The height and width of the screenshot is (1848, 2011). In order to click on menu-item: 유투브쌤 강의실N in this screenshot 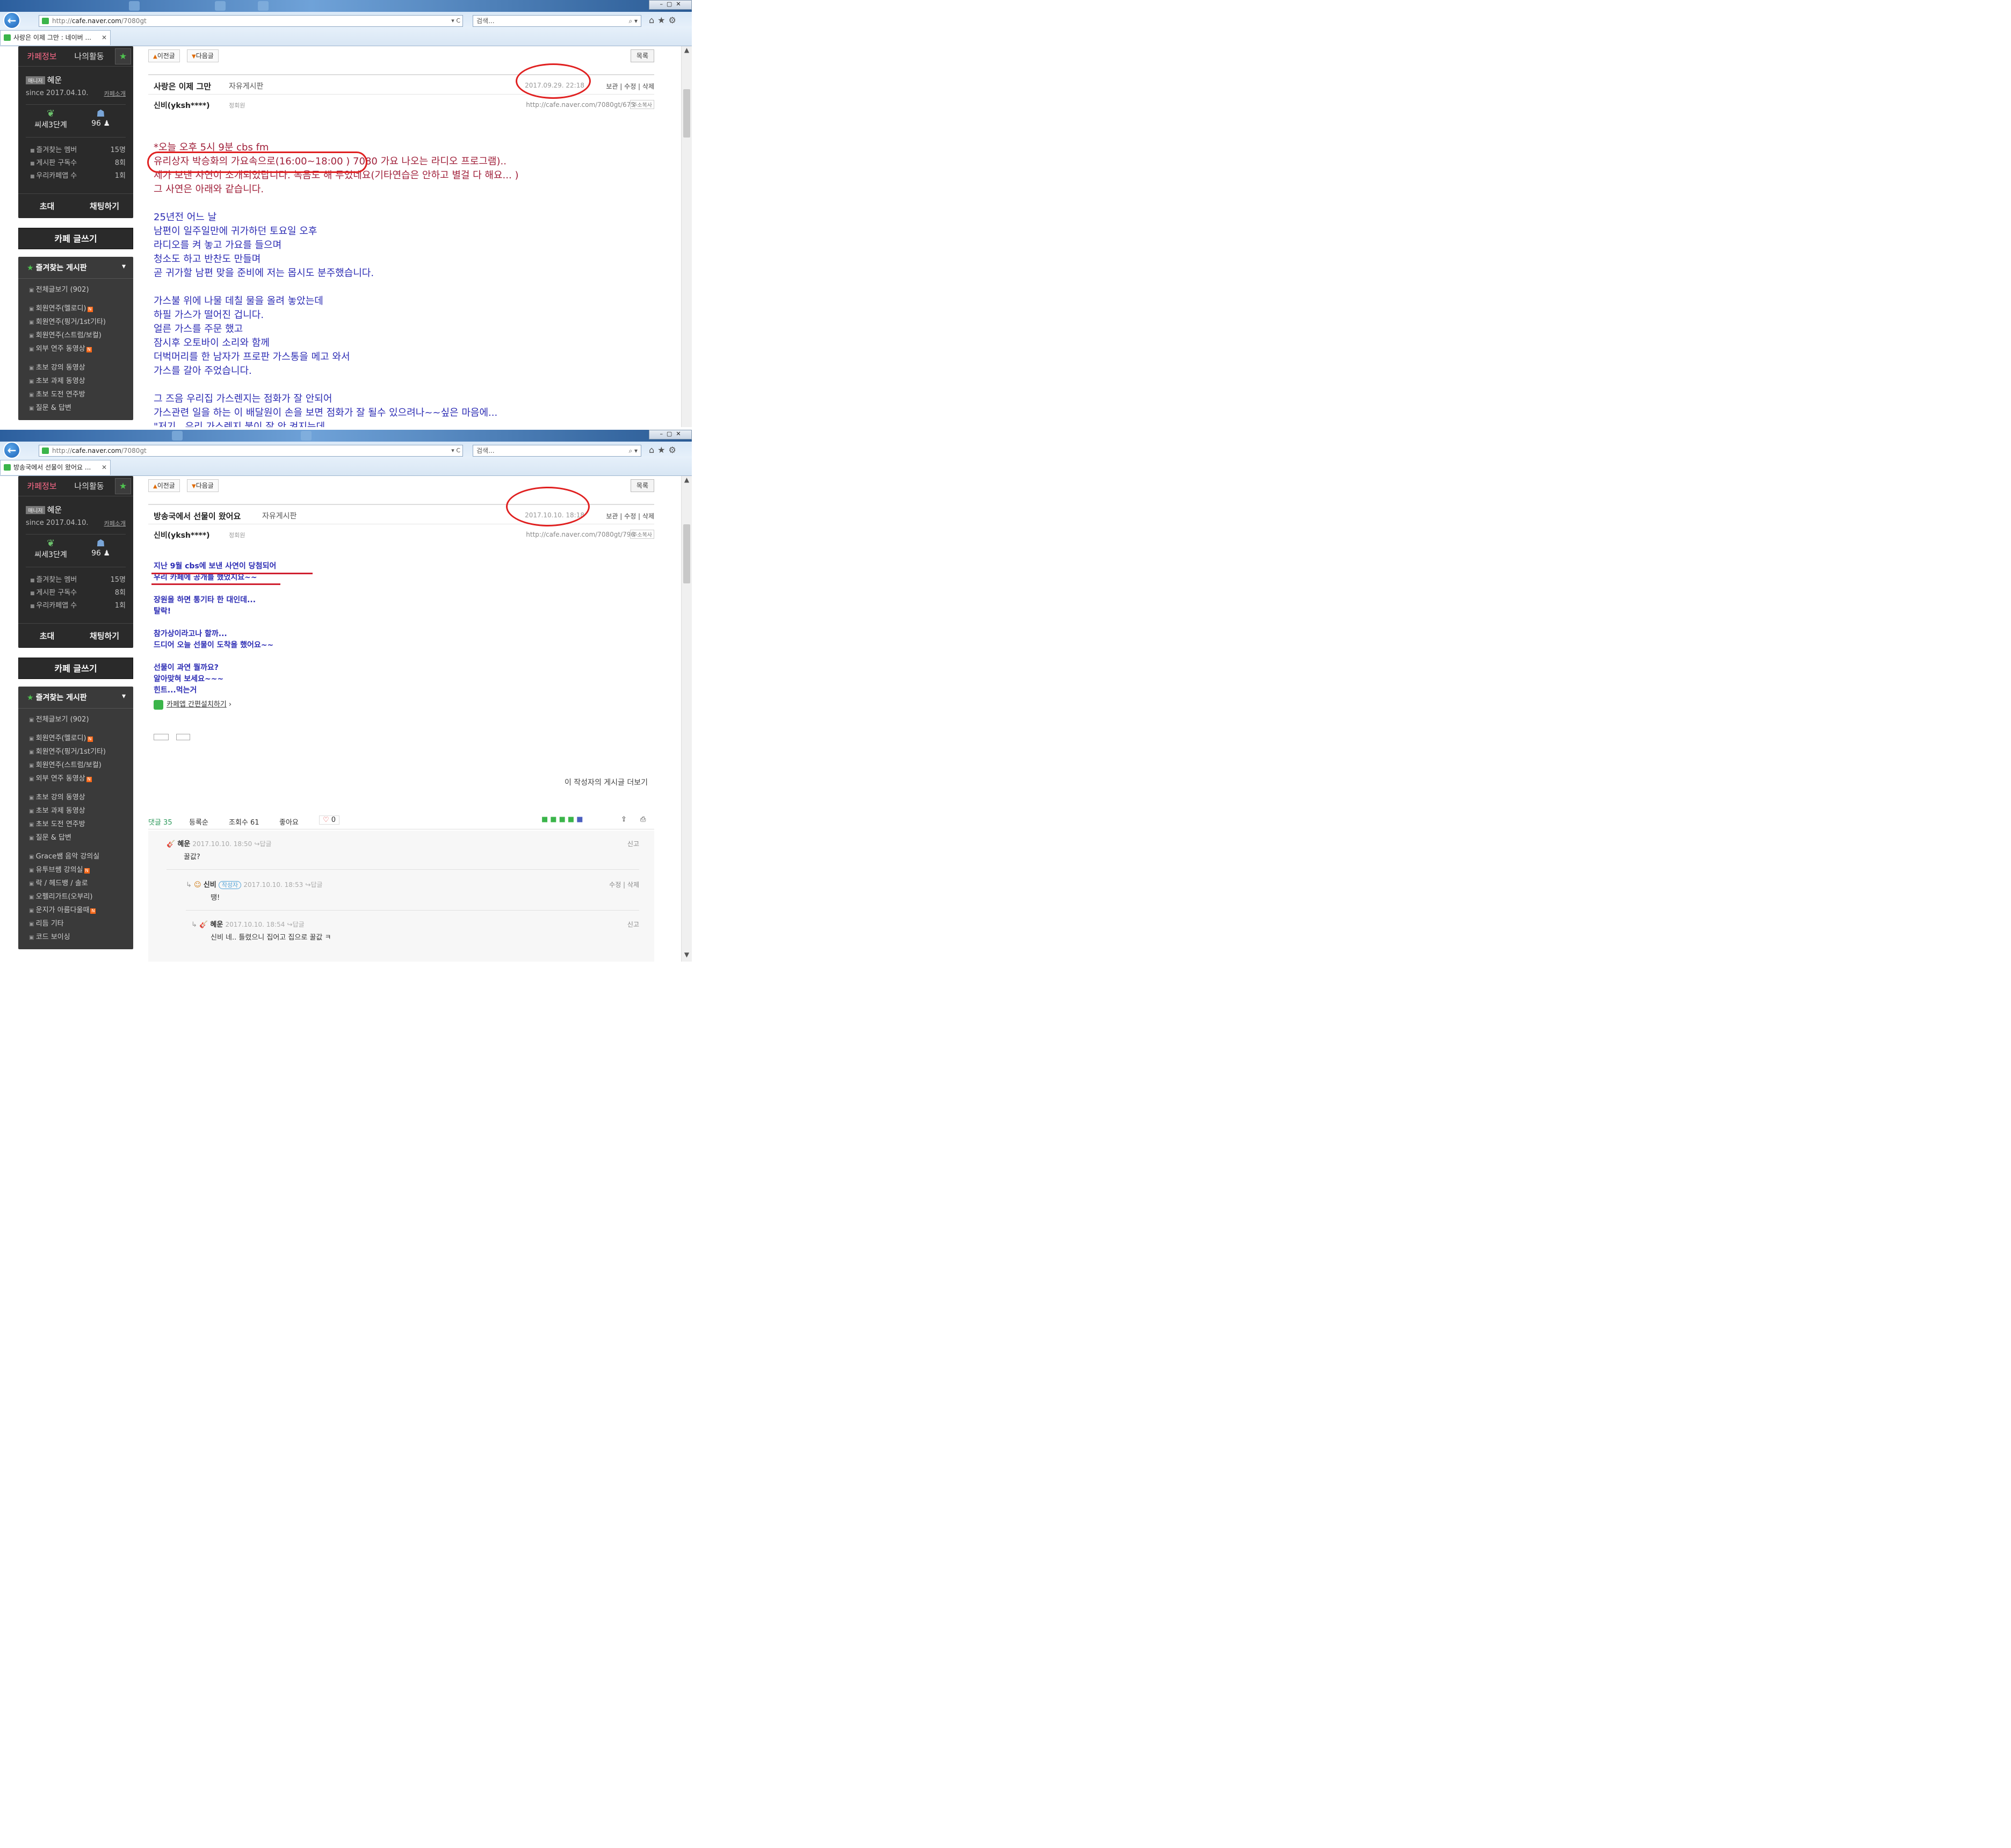, I will do `click(75, 870)`.